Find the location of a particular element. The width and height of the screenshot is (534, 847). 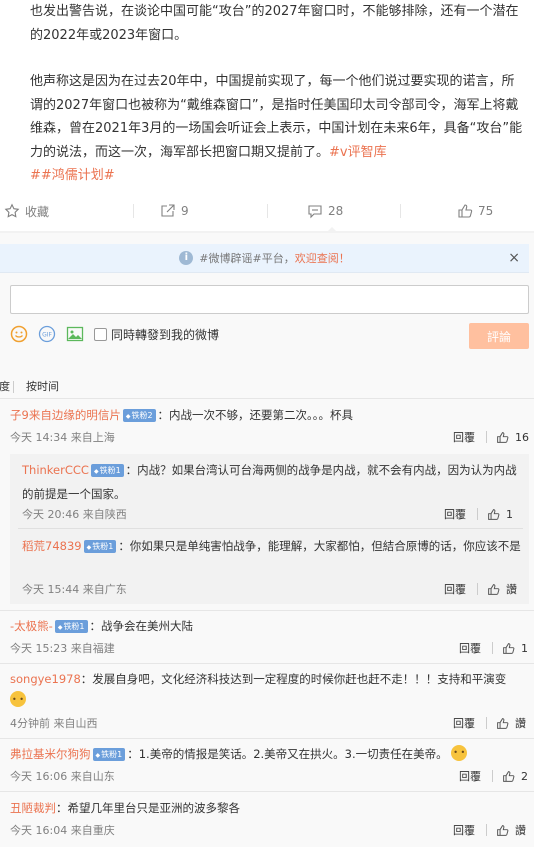

comment-item: -太极熊-铁粉1：战争会在美州大陆 is located at coordinates (267, 626).